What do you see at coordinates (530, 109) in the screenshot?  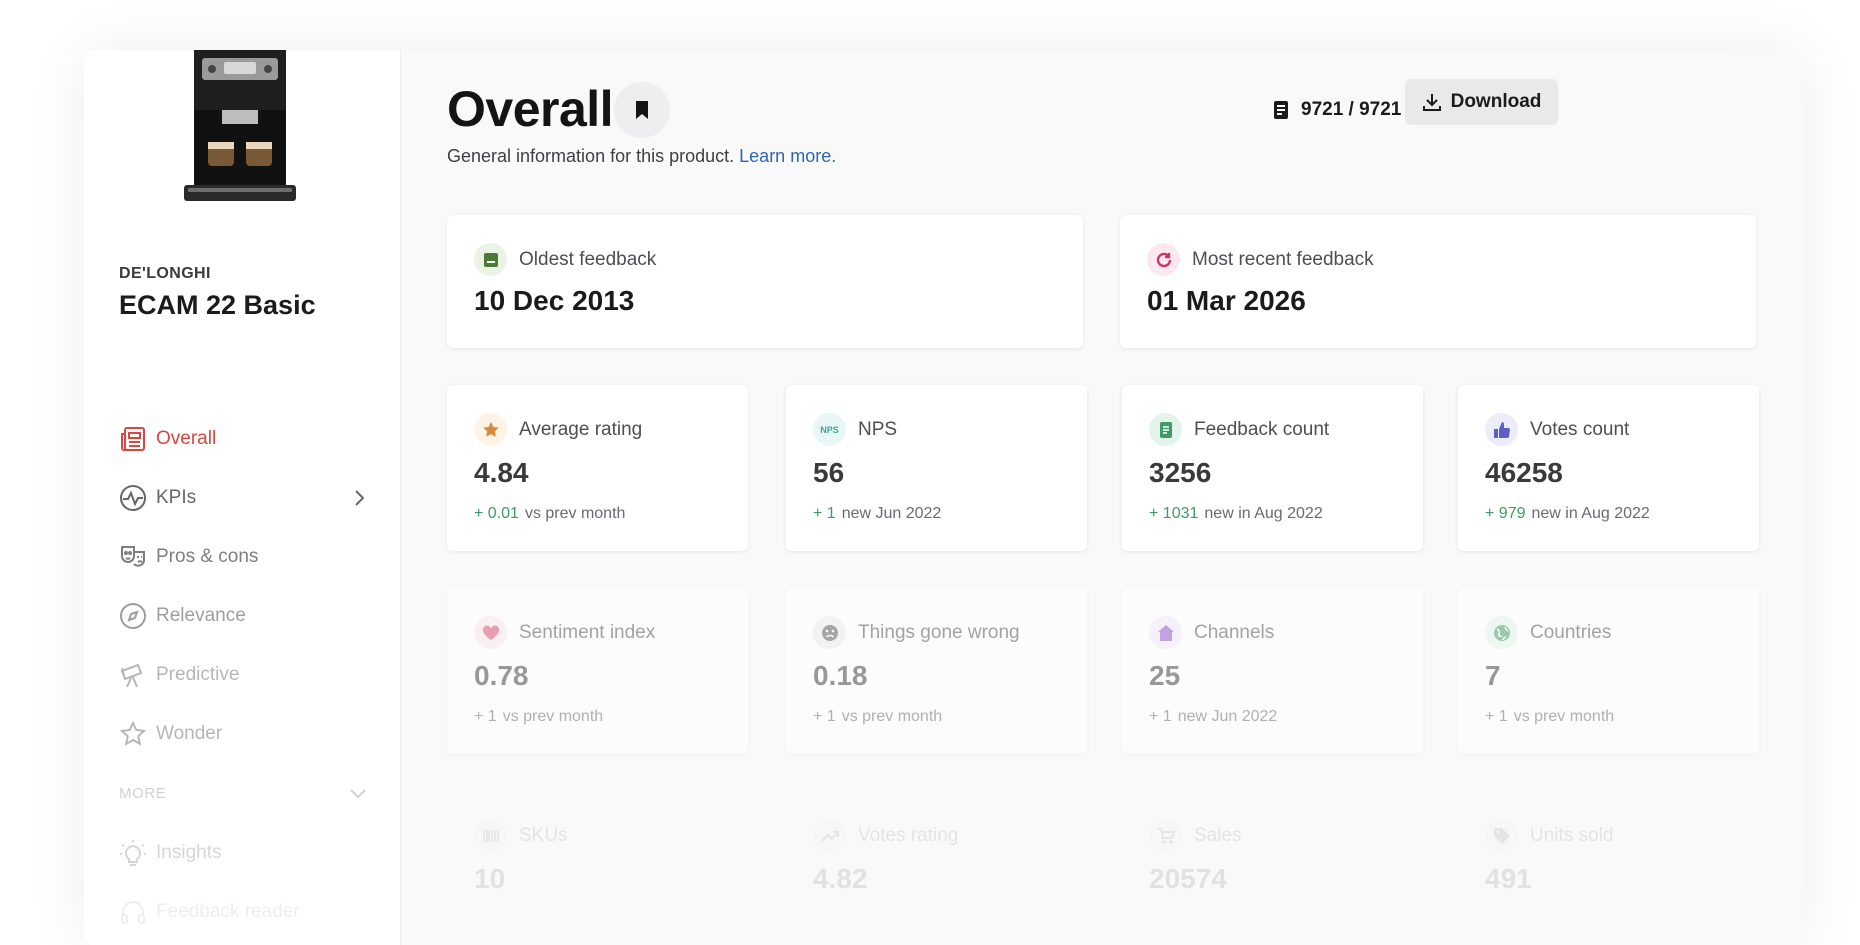 I see `page-title: Overall` at bounding box center [530, 109].